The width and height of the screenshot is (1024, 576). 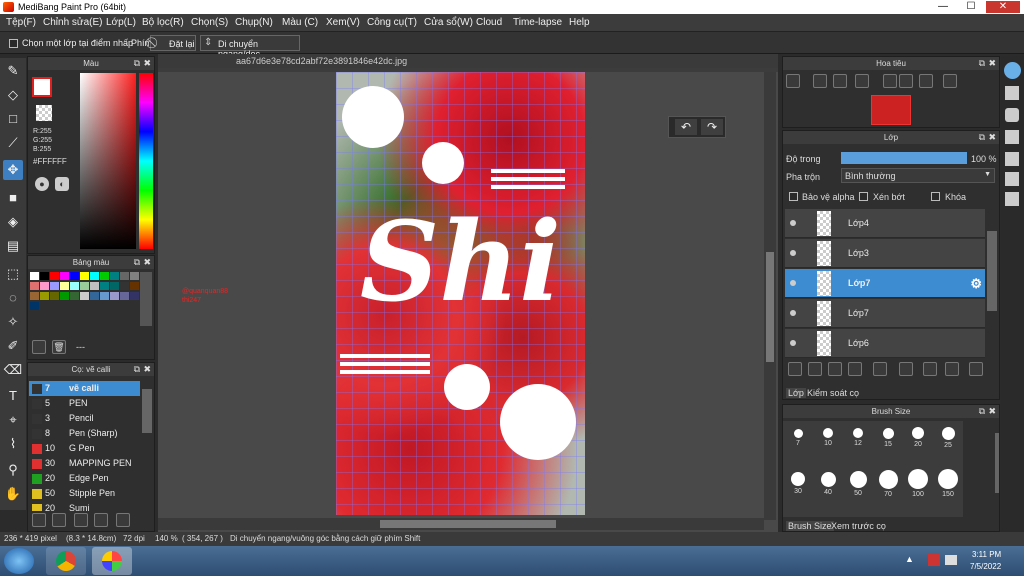 I want to click on lock-checkbox, so click(x=935, y=196).